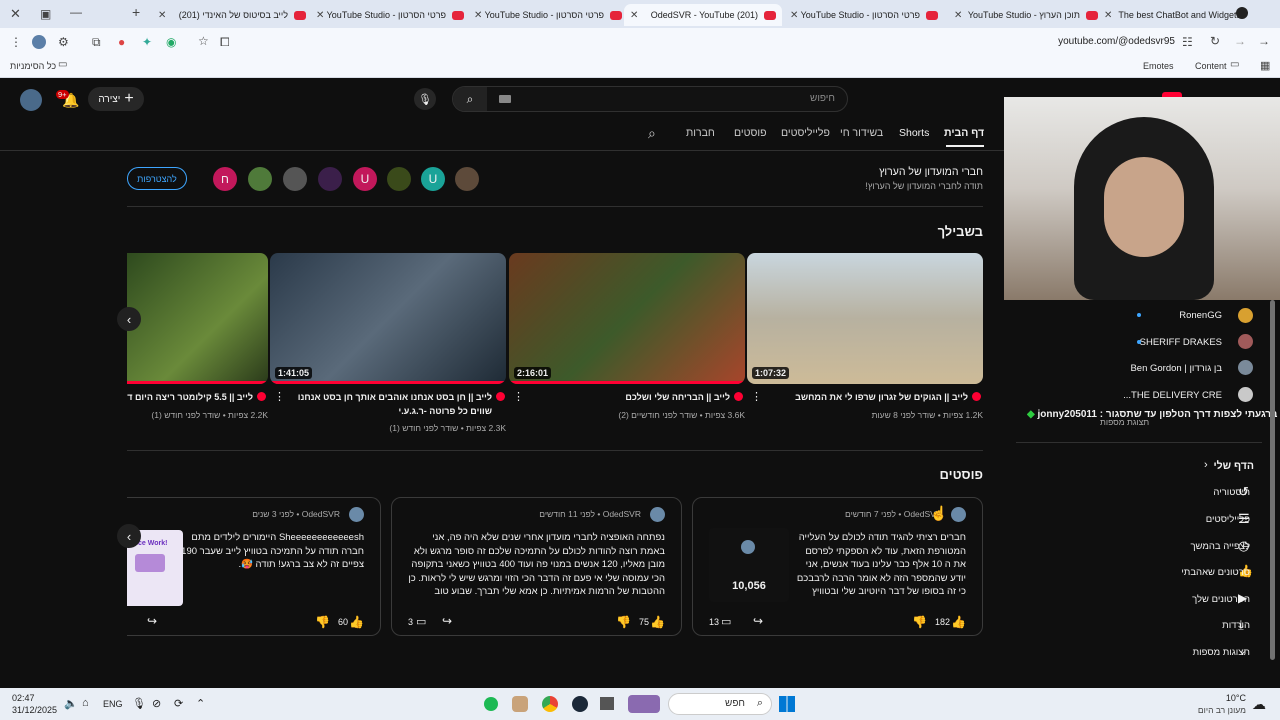  Describe the element at coordinates (231, 15) in the screenshot. I see `tab-0: לייב בסיטוס של האינדי (201) ✕` at that location.